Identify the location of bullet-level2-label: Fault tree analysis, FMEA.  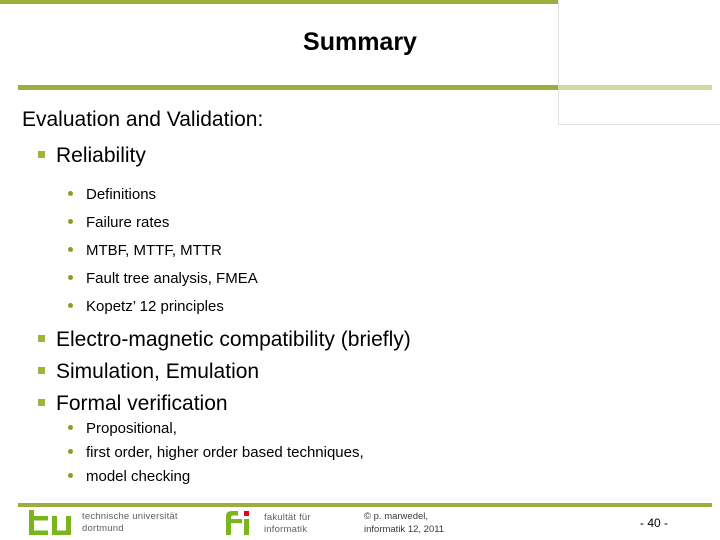
(172, 278).